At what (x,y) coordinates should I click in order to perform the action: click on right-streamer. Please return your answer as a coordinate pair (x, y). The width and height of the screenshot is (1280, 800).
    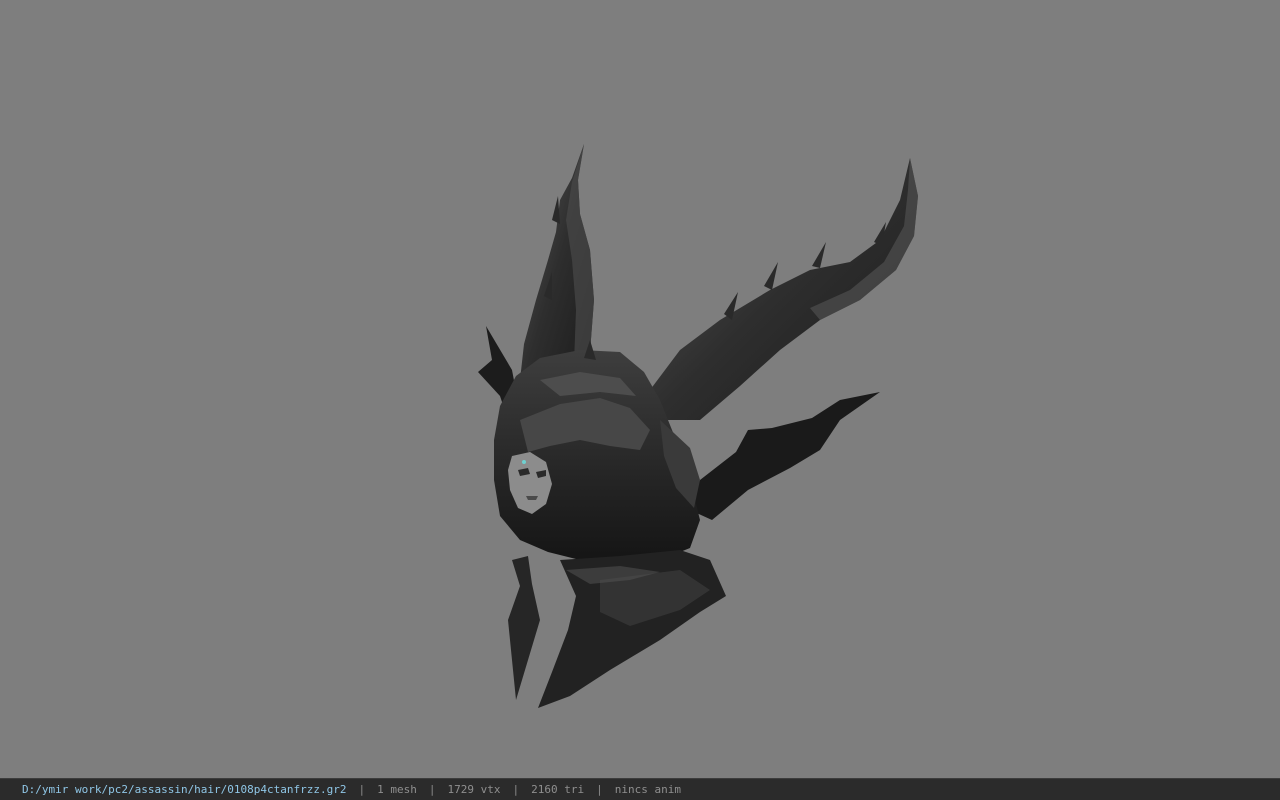
    Looking at the image, I should click on (785, 456).